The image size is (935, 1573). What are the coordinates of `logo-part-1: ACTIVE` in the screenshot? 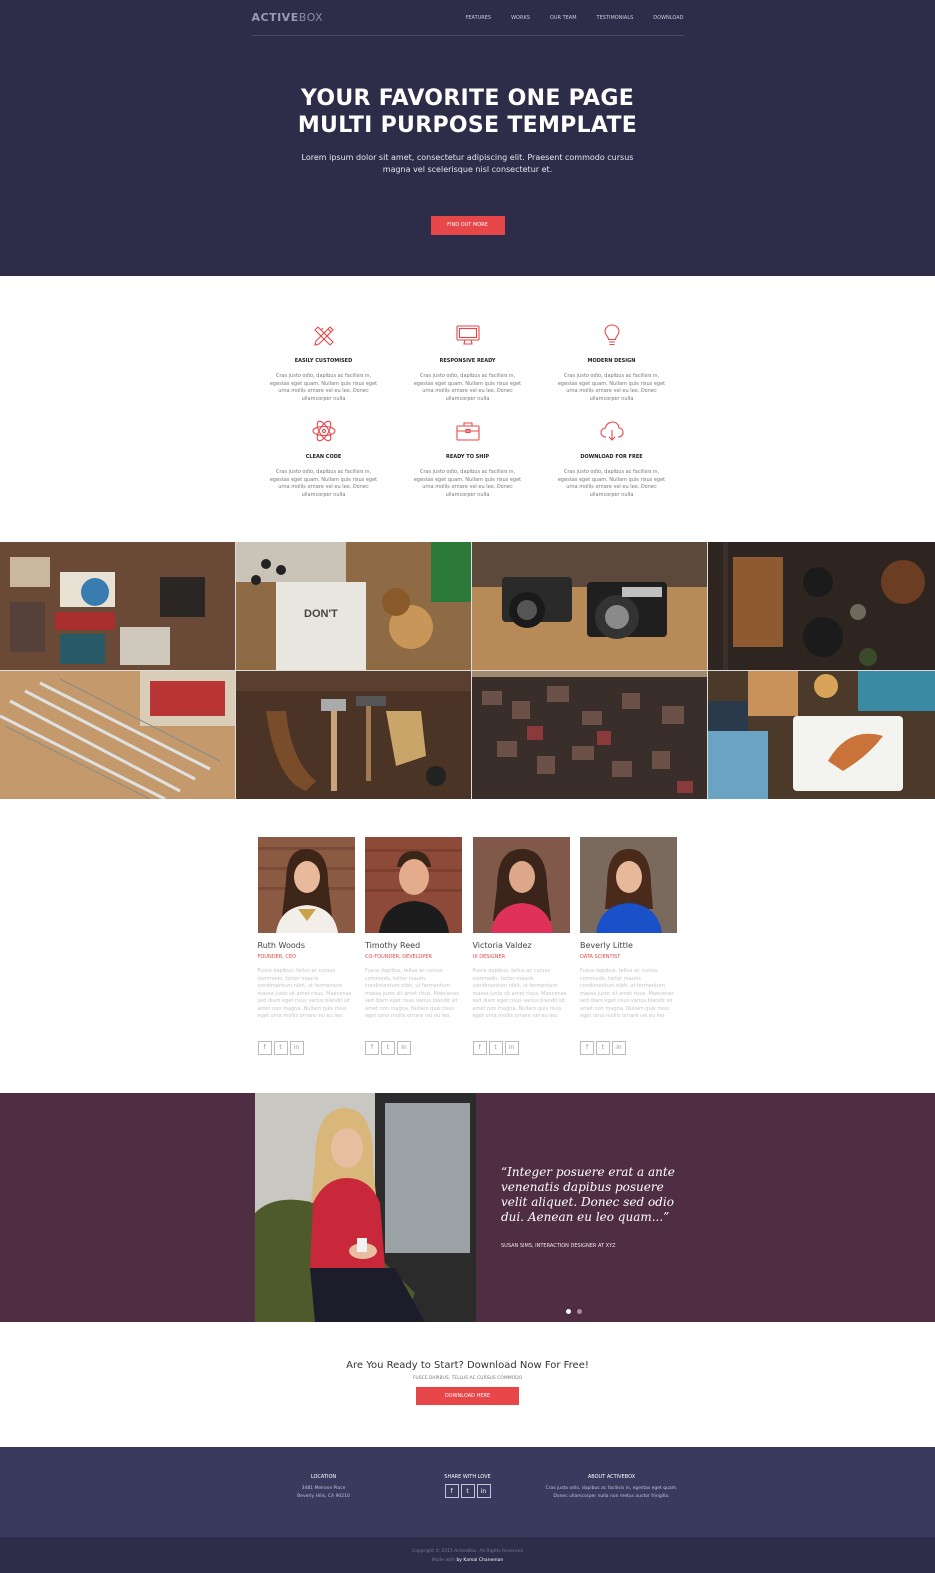 It's located at (275, 17).